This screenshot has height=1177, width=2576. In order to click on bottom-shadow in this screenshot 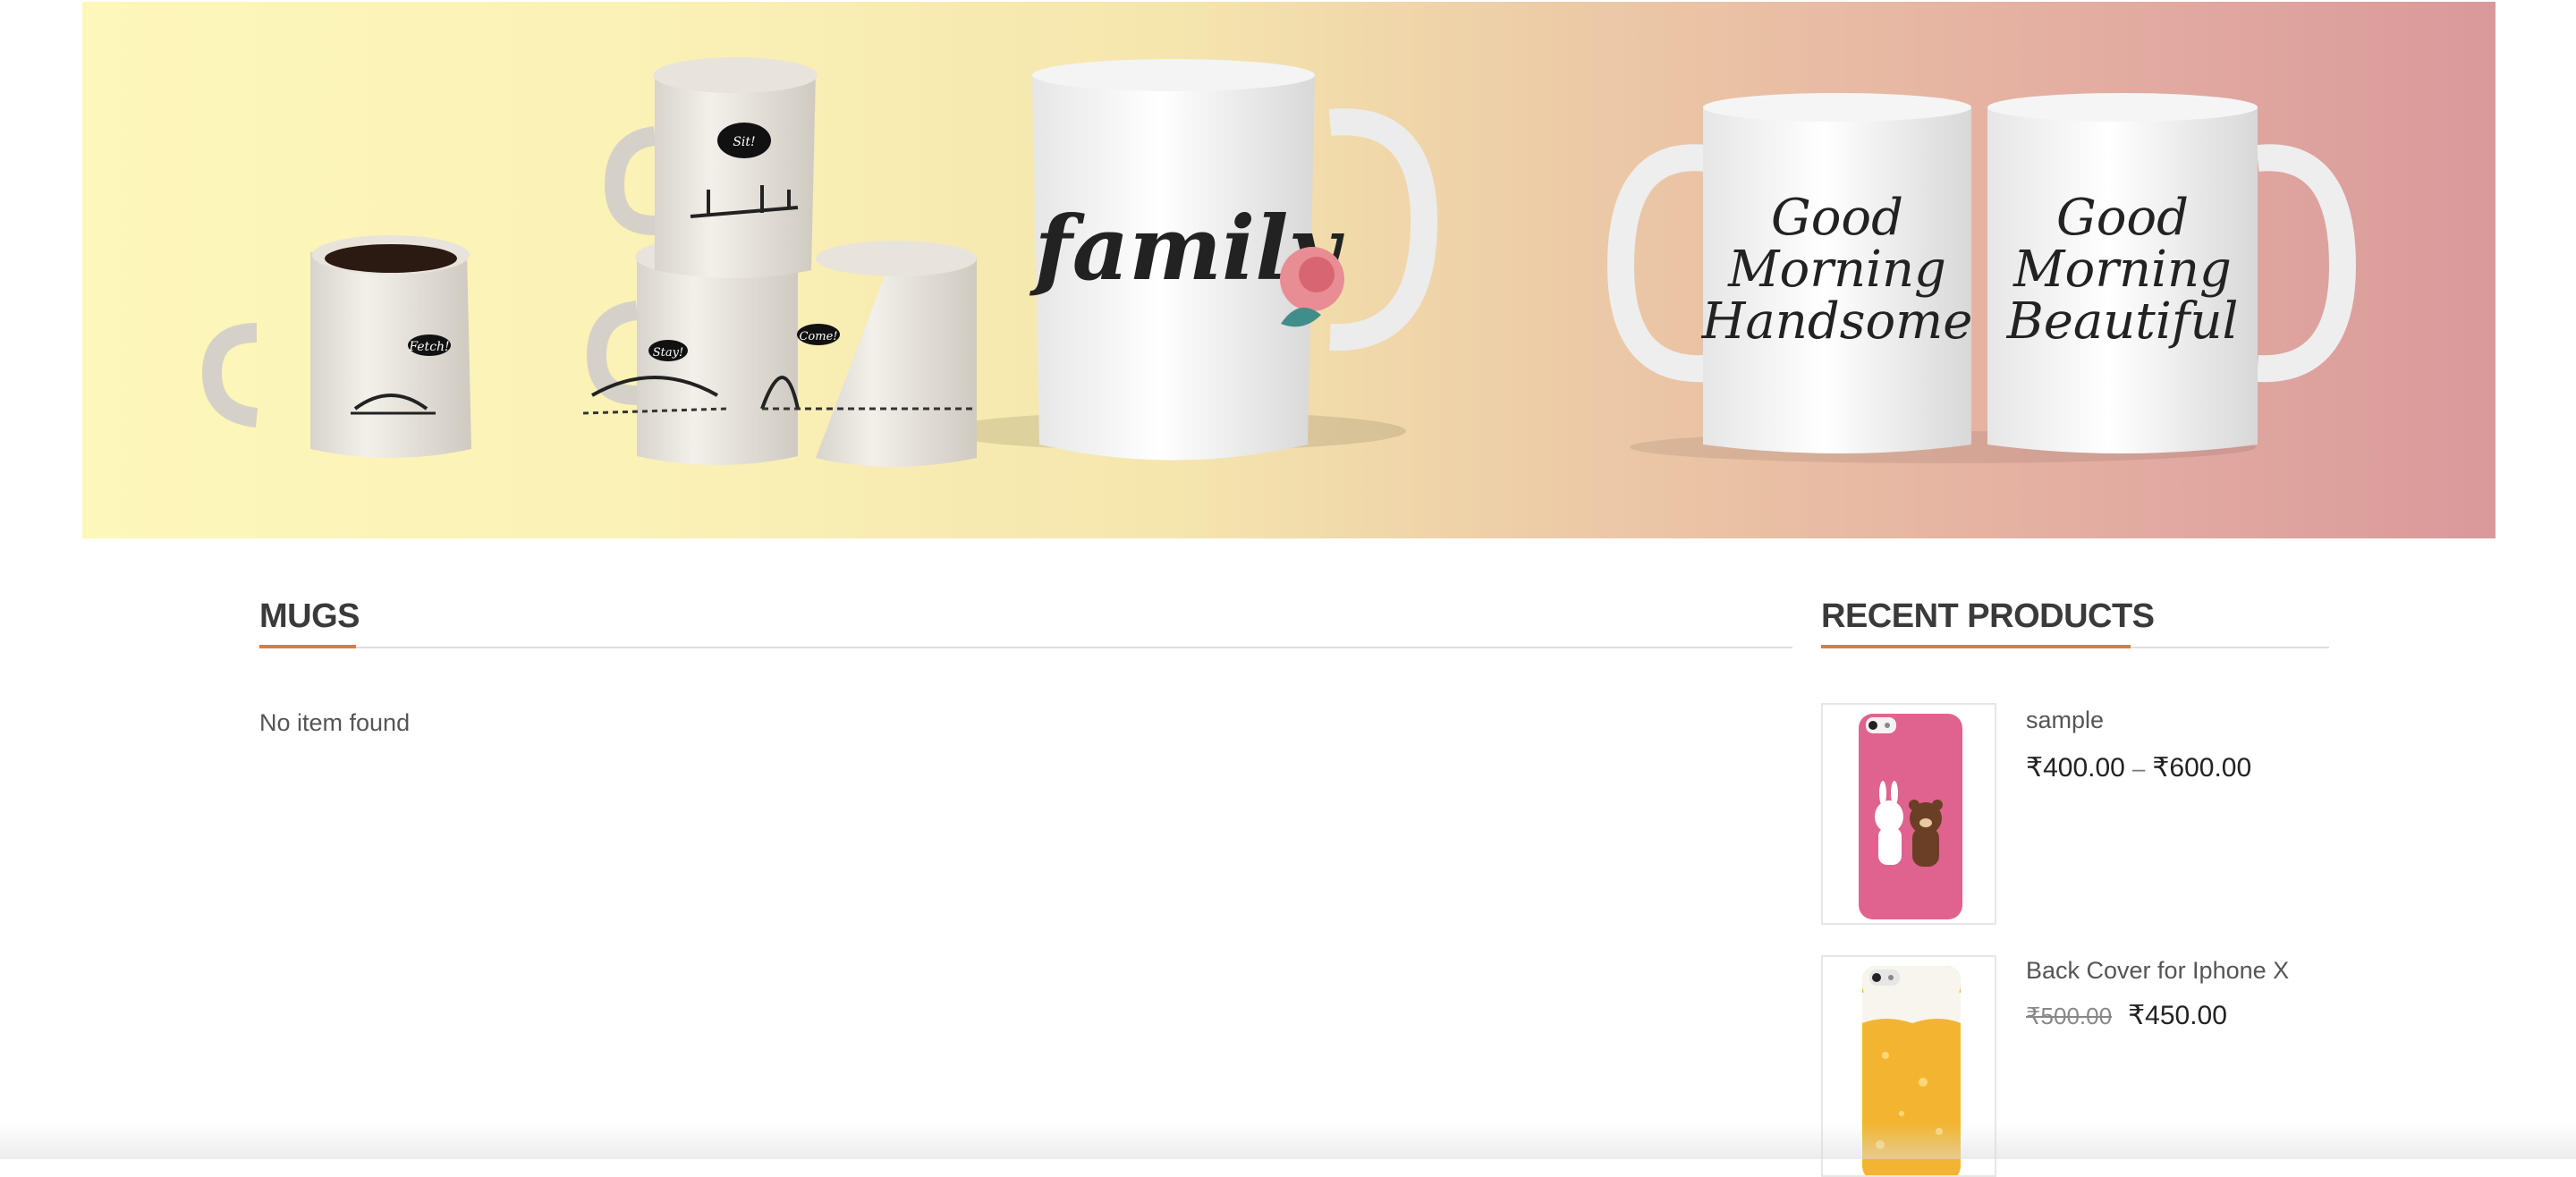, I will do `click(1288, 1141)`.